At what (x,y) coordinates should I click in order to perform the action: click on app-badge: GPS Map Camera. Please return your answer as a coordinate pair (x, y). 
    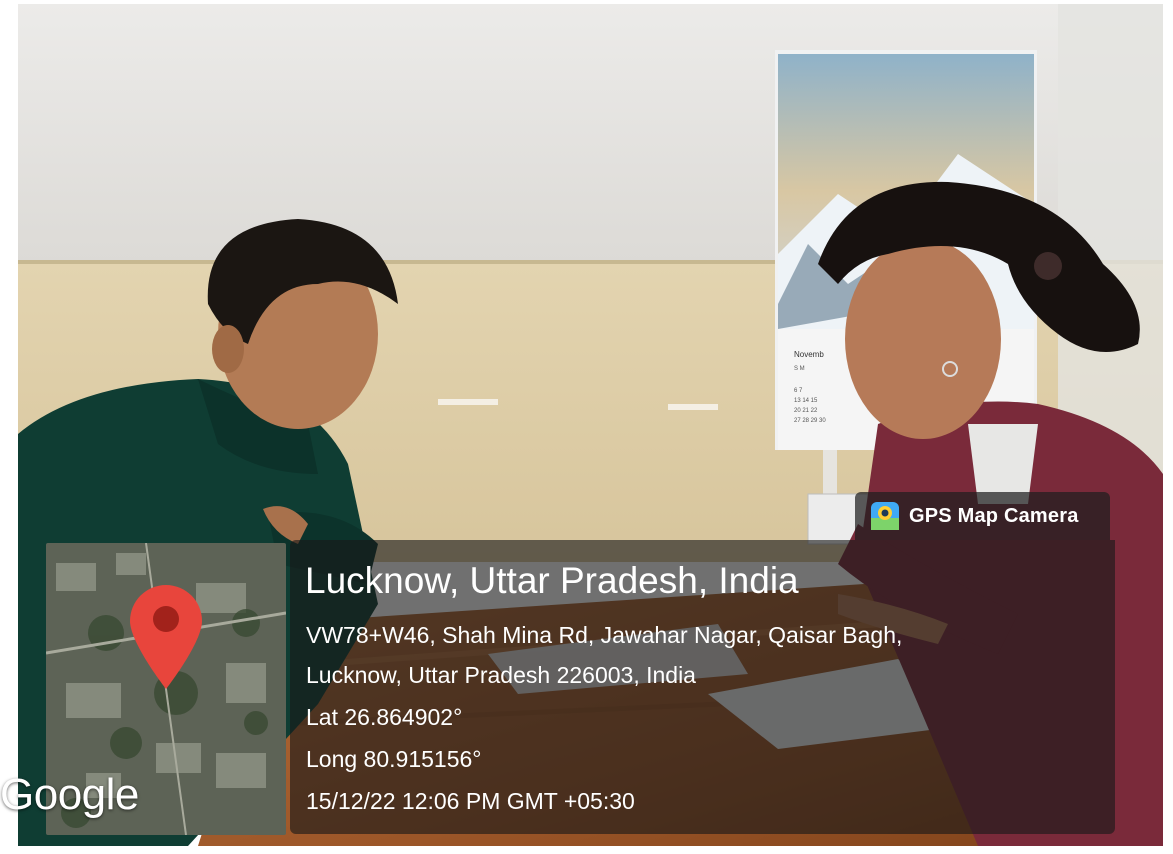
    Looking at the image, I should click on (982, 516).